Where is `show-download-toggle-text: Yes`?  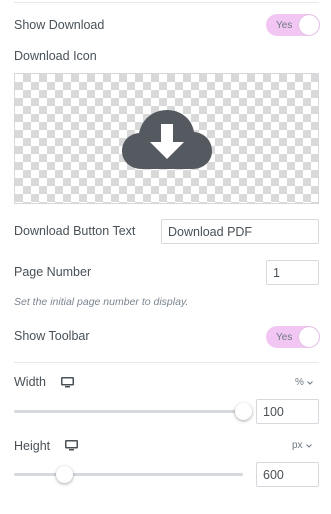
show-download-toggle-text: Yes is located at coordinates (284, 25).